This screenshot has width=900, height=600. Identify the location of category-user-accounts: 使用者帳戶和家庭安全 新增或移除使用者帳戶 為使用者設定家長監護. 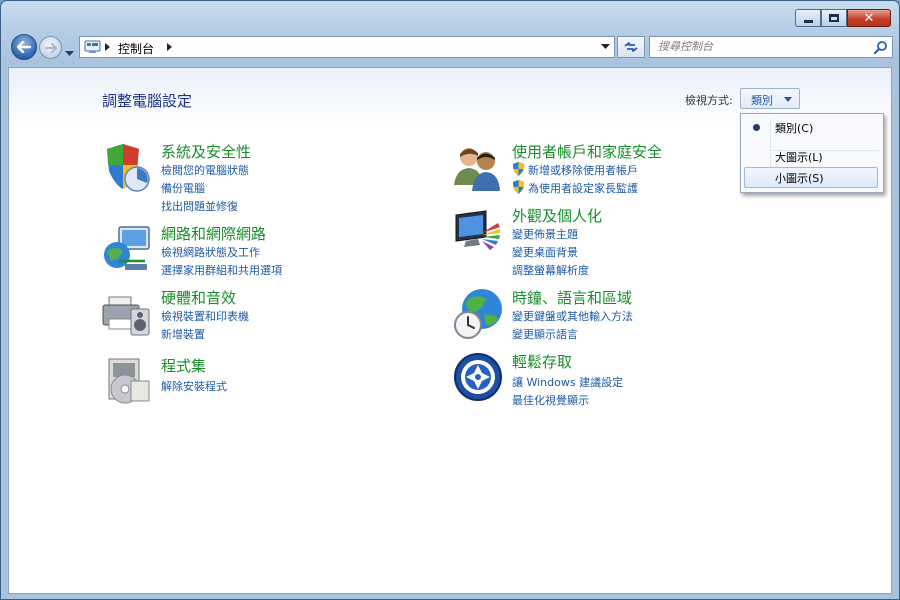
(602, 169).